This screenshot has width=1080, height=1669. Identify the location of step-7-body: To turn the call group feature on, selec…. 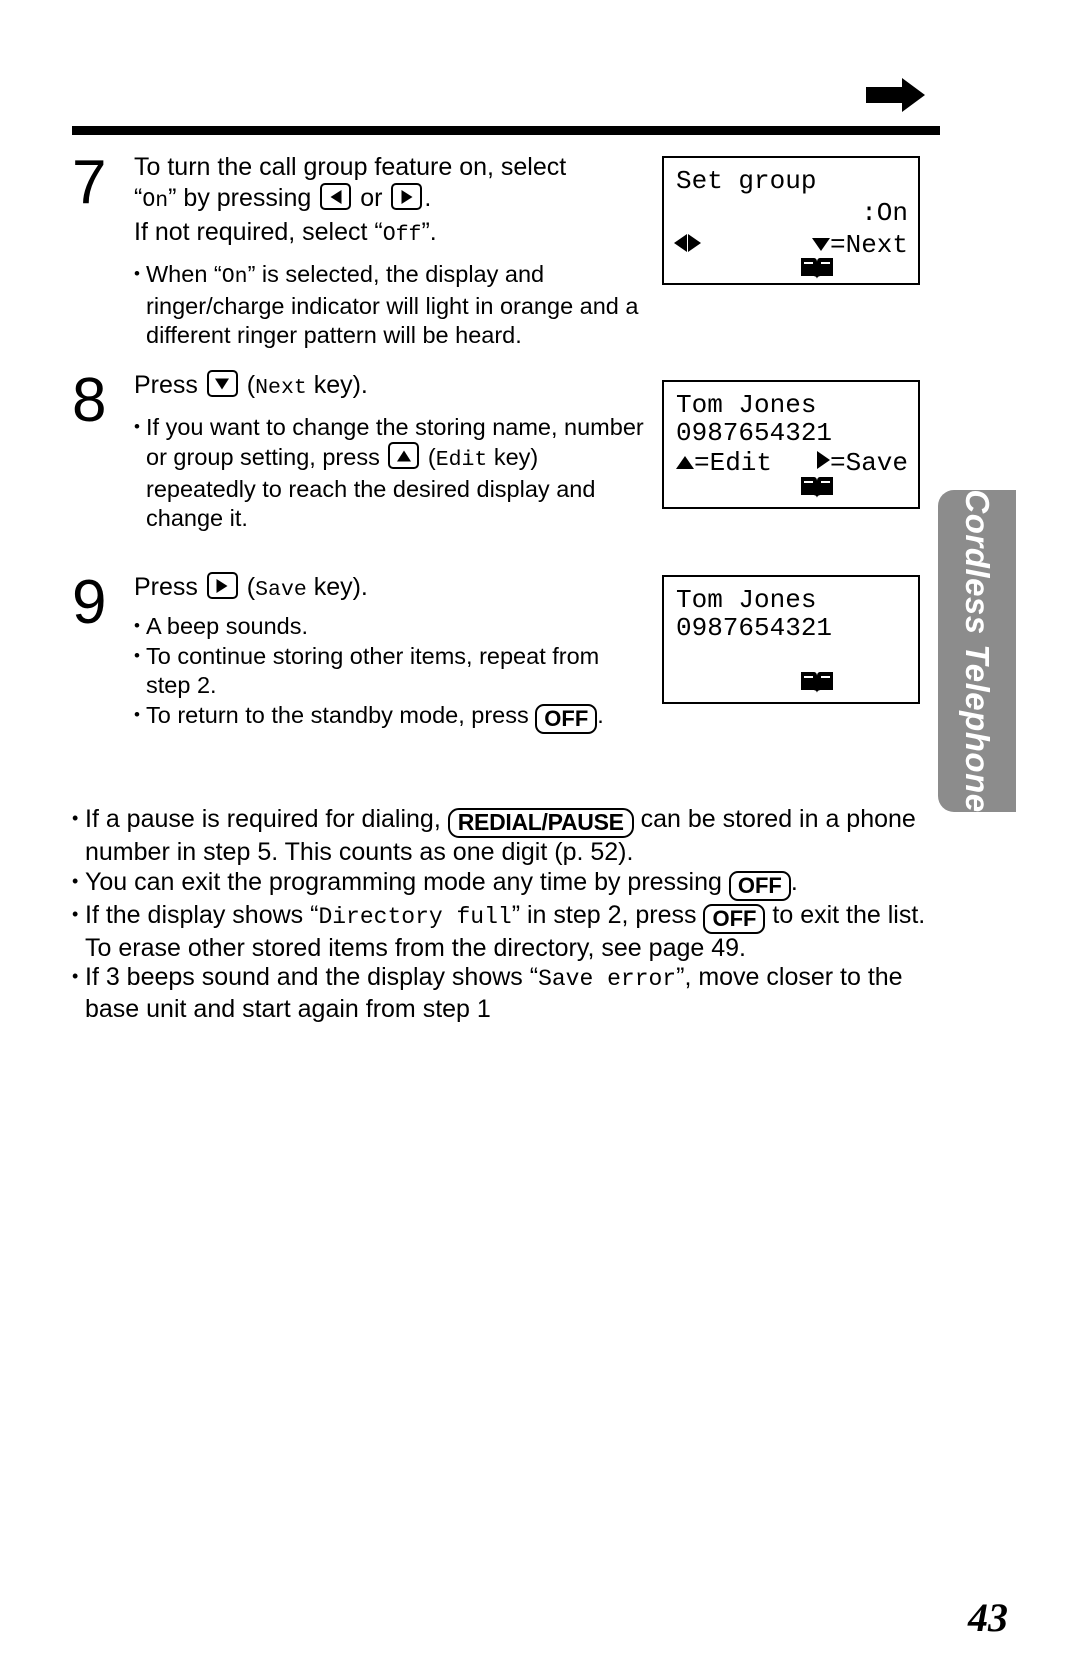
(389, 251).